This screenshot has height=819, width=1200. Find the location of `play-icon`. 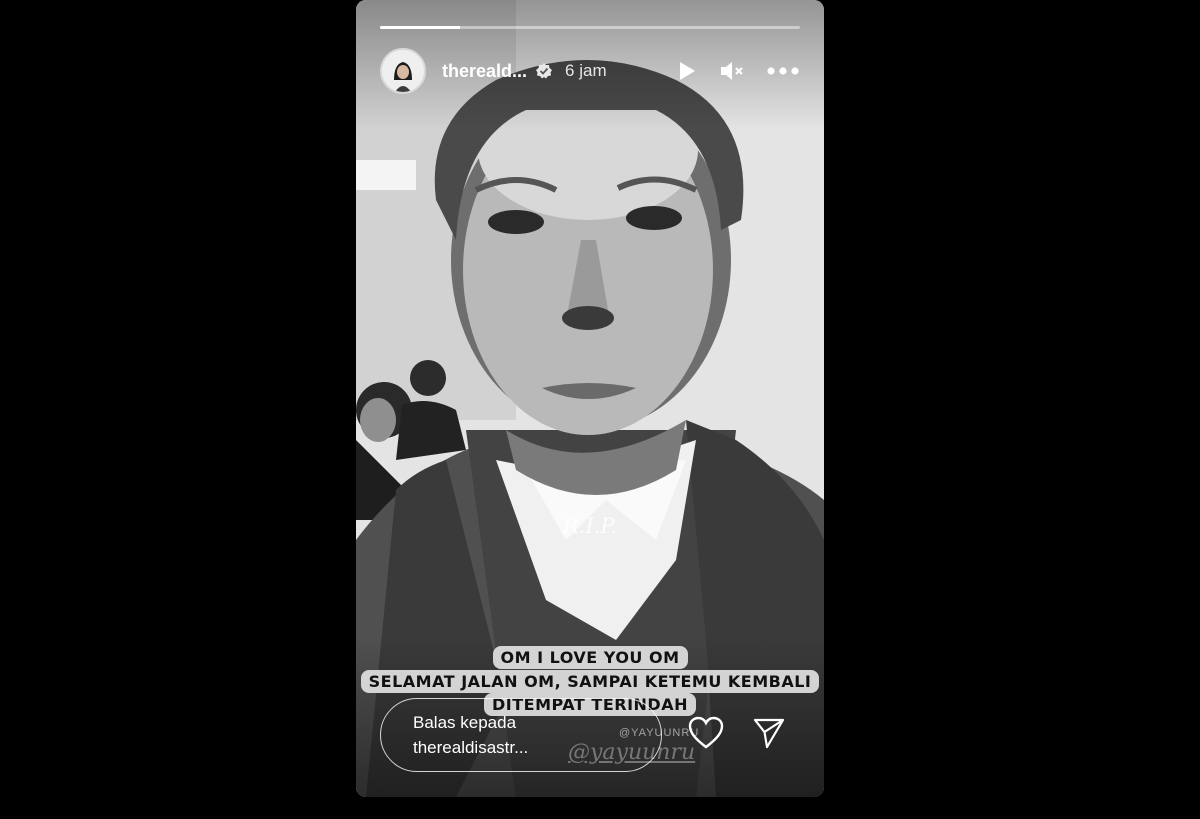

play-icon is located at coordinates (686, 71).